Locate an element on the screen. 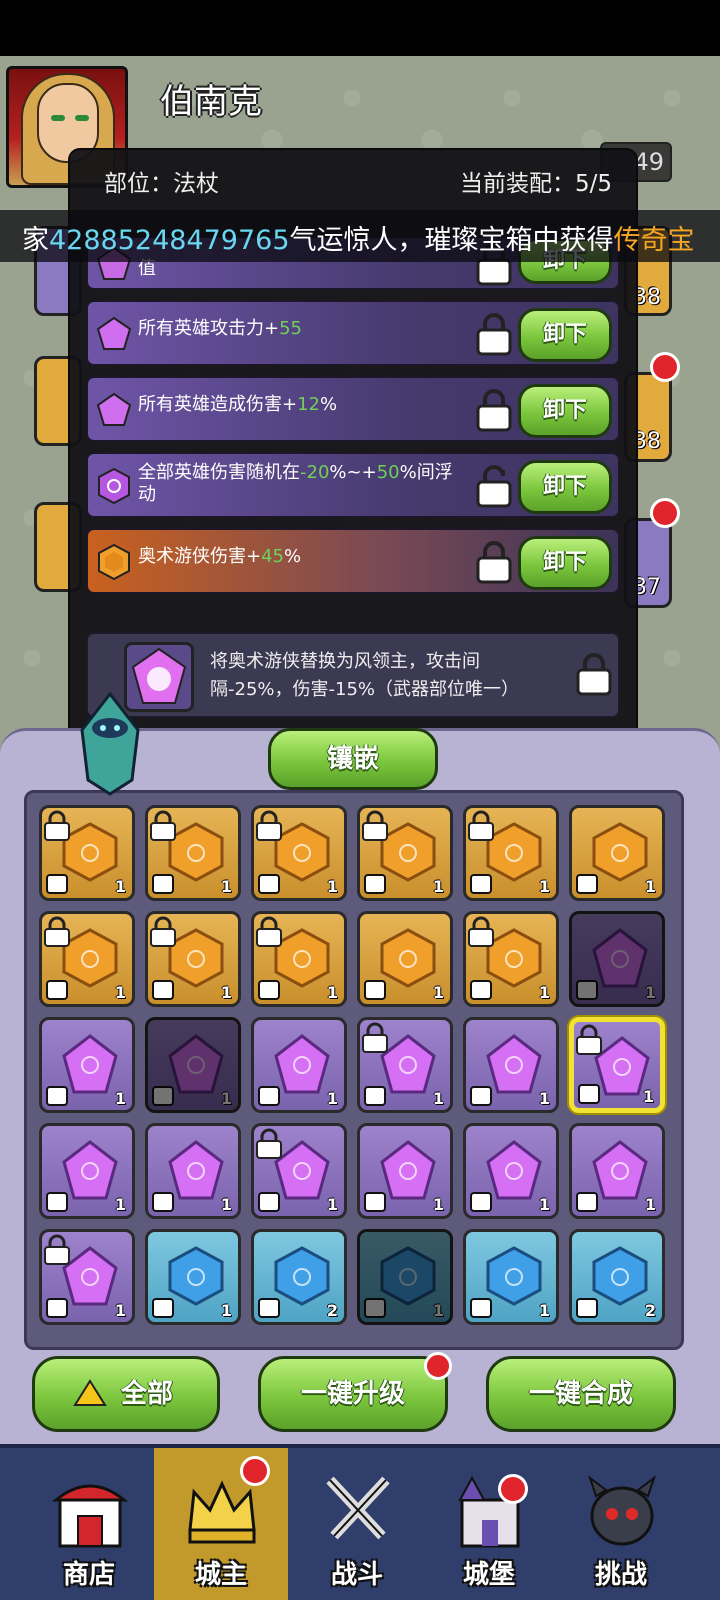 The height and width of the screenshot is (1600, 720). amulet-slot-icon is located at coordinates (375, 990).